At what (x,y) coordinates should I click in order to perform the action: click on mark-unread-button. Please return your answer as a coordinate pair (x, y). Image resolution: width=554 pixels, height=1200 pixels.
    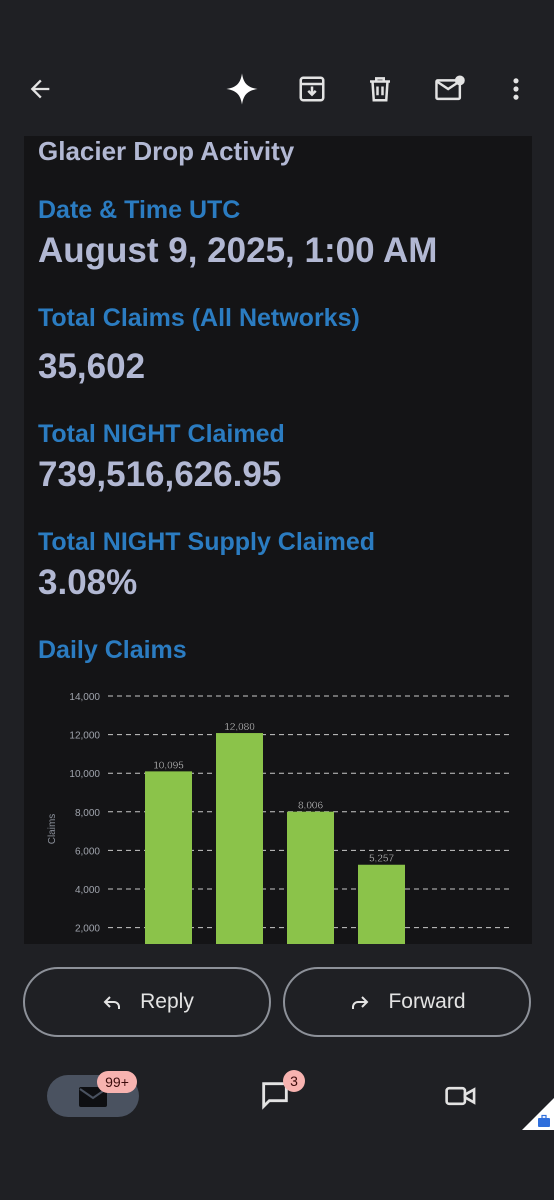
    Looking at the image, I should click on (450, 89).